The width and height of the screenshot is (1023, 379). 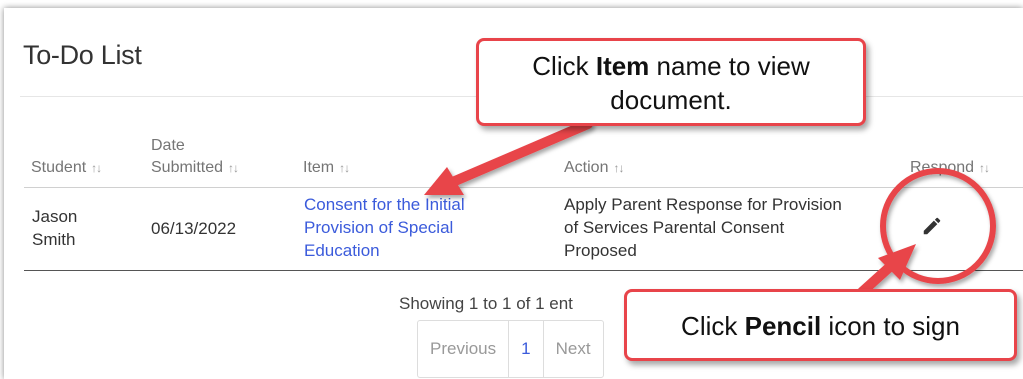 I want to click on header-item: Item ↑↓, so click(x=326, y=168).